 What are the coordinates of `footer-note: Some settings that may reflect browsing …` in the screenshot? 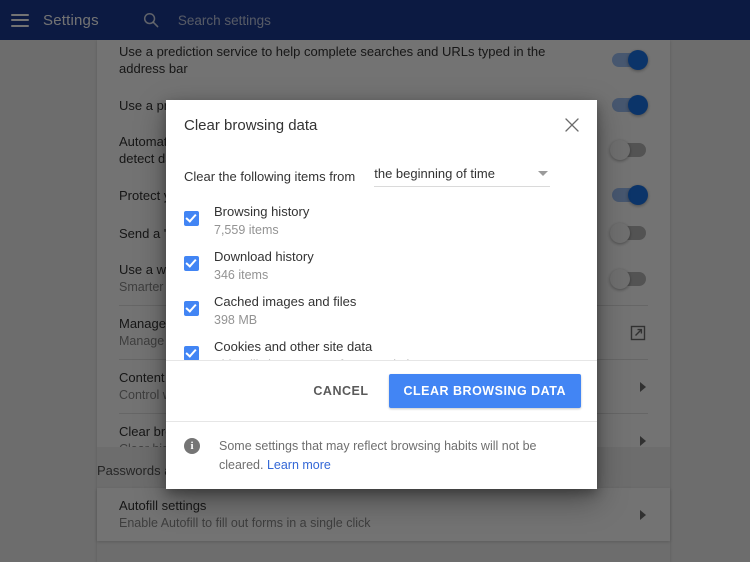 It's located at (397, 456).